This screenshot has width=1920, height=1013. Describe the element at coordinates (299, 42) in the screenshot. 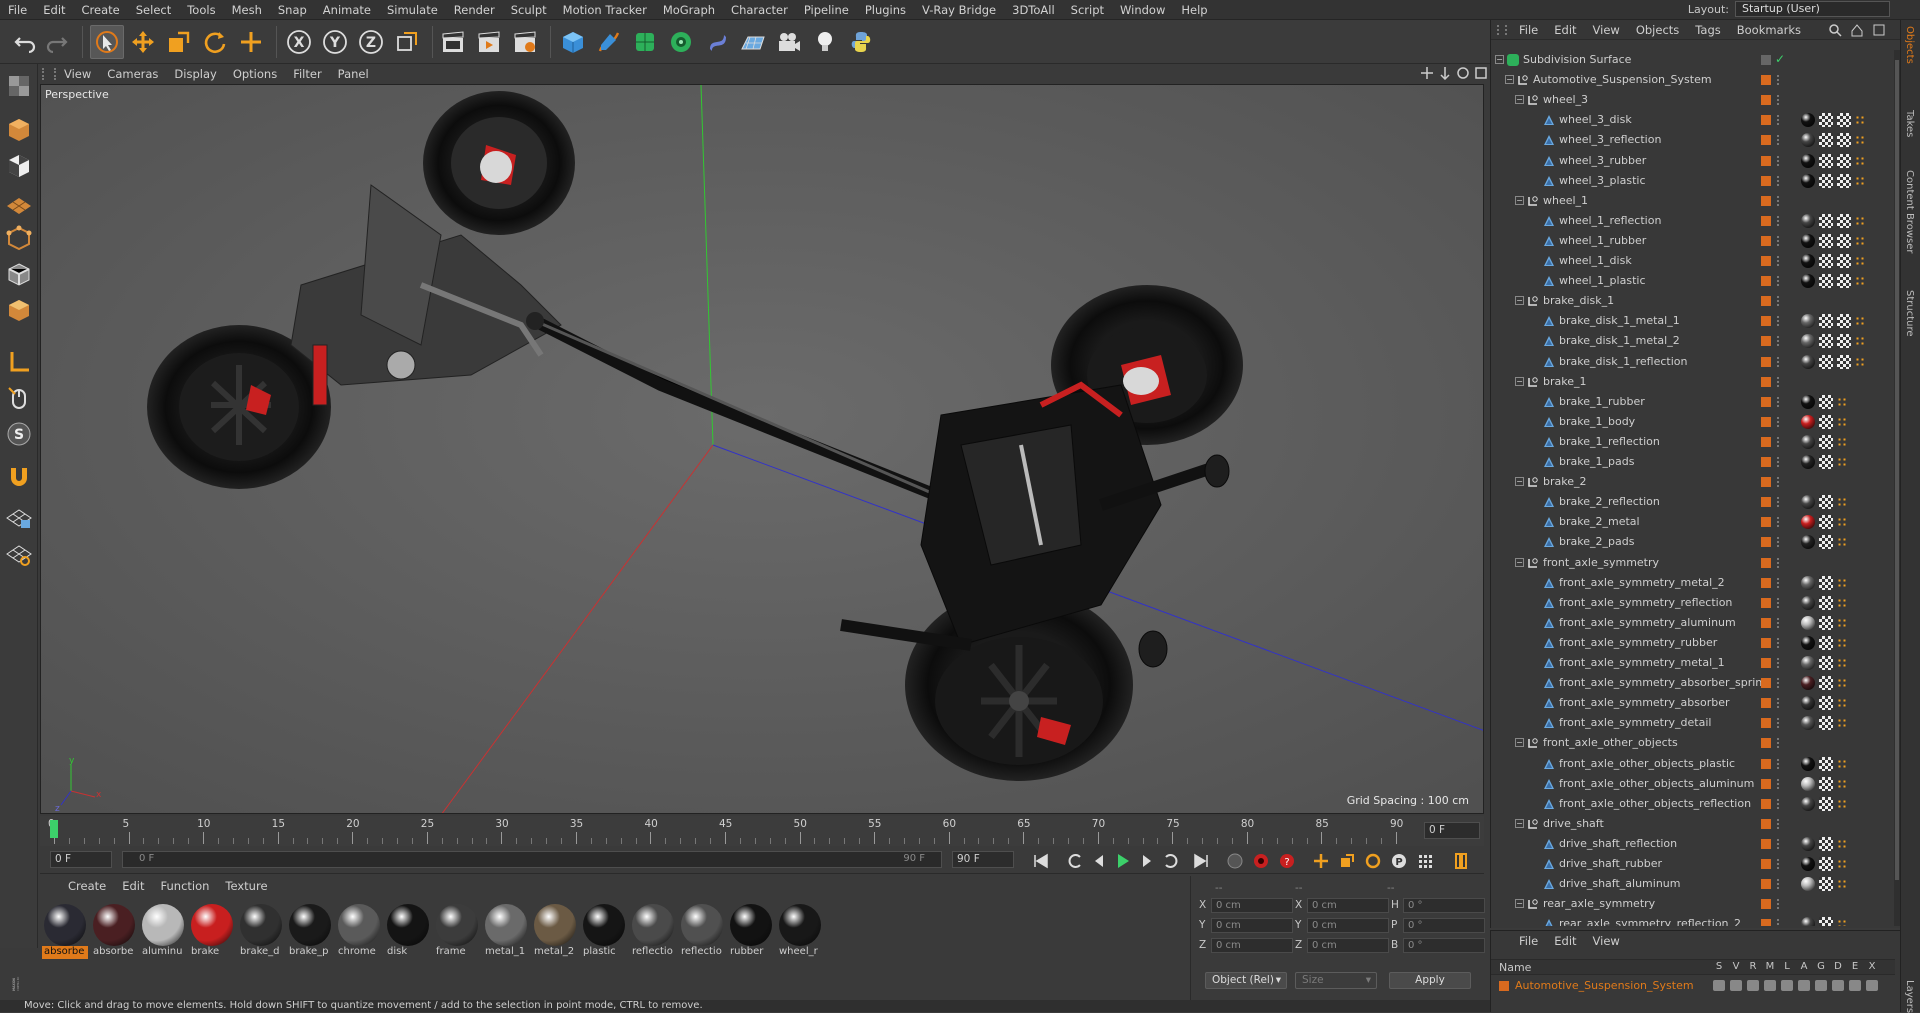

I see `x-axis-lock-button: X` at that location.